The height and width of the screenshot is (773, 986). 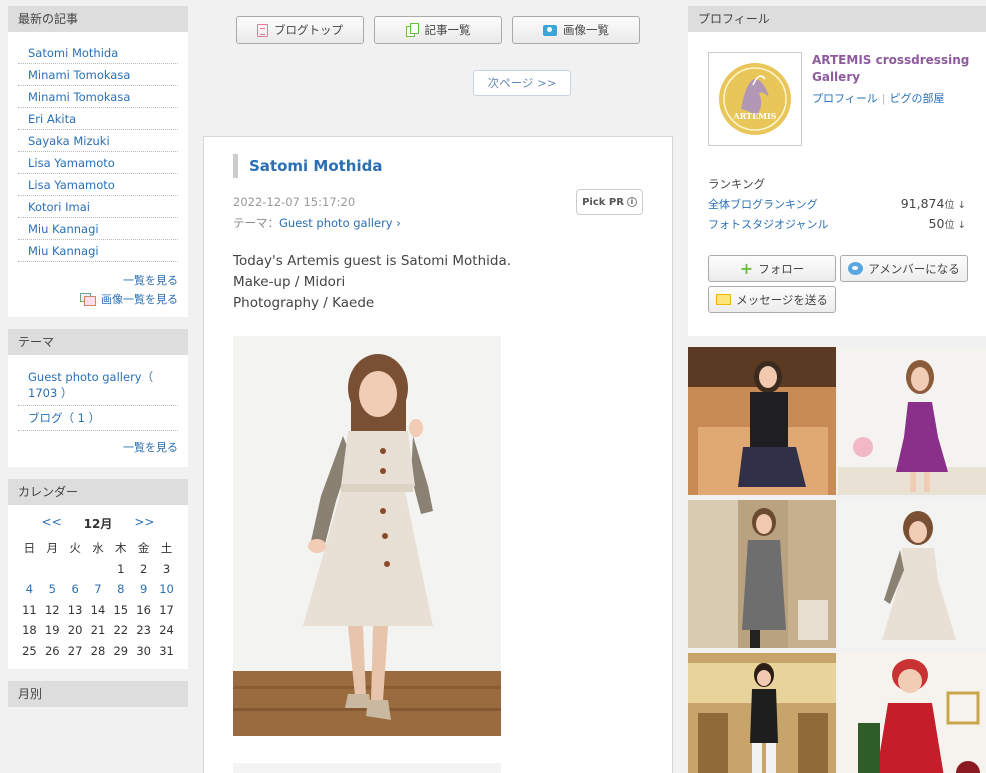 I want to click on amember-button: アメンバーになる, so click(x=904, y=268).